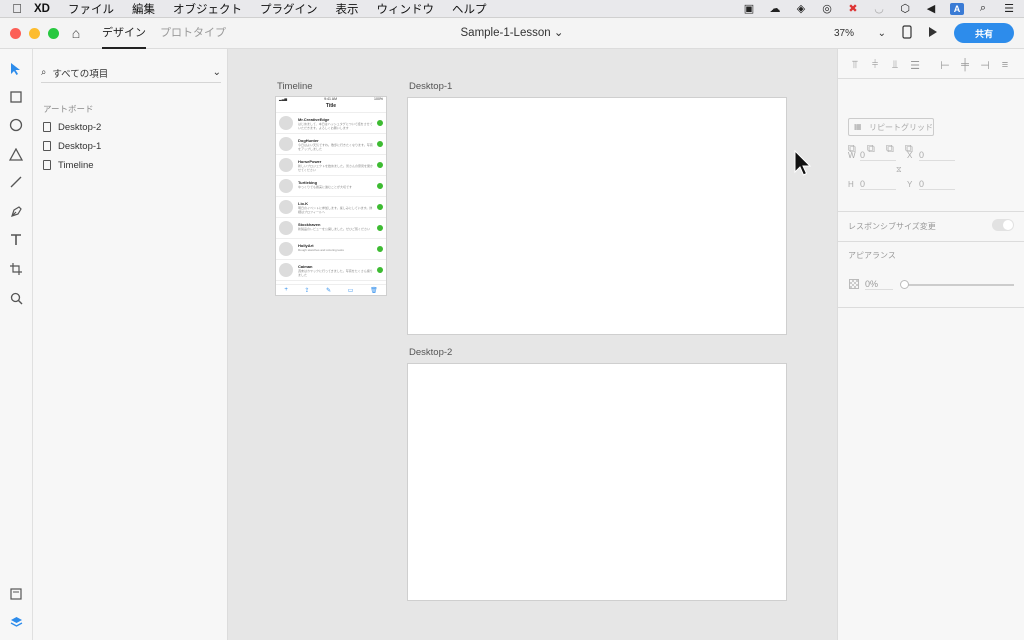 The height and width of the screenshot is (640, 1024). Describe the element at coordinates (827, 9) in the screenshot. I see `creative-cloud-icon: ◎` at that location.